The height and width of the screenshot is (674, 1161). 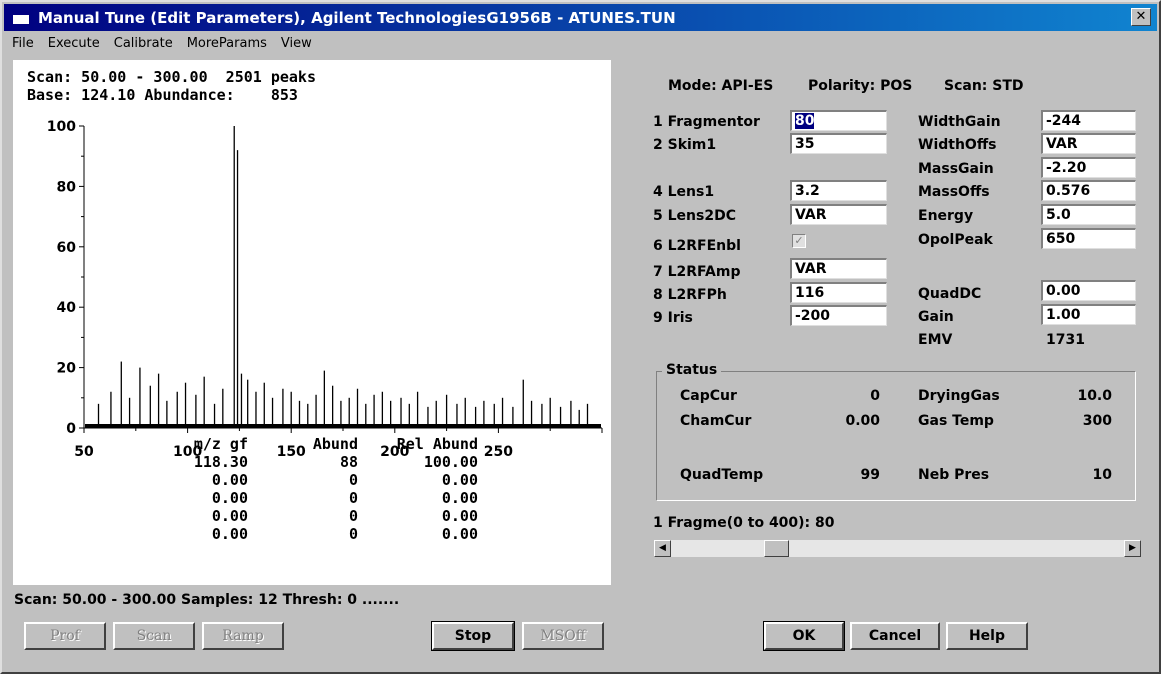 What do you see at coordinates (154, 636) in the screenshot?
I see `scan-button: Scan` at bounding box center [154, 636].